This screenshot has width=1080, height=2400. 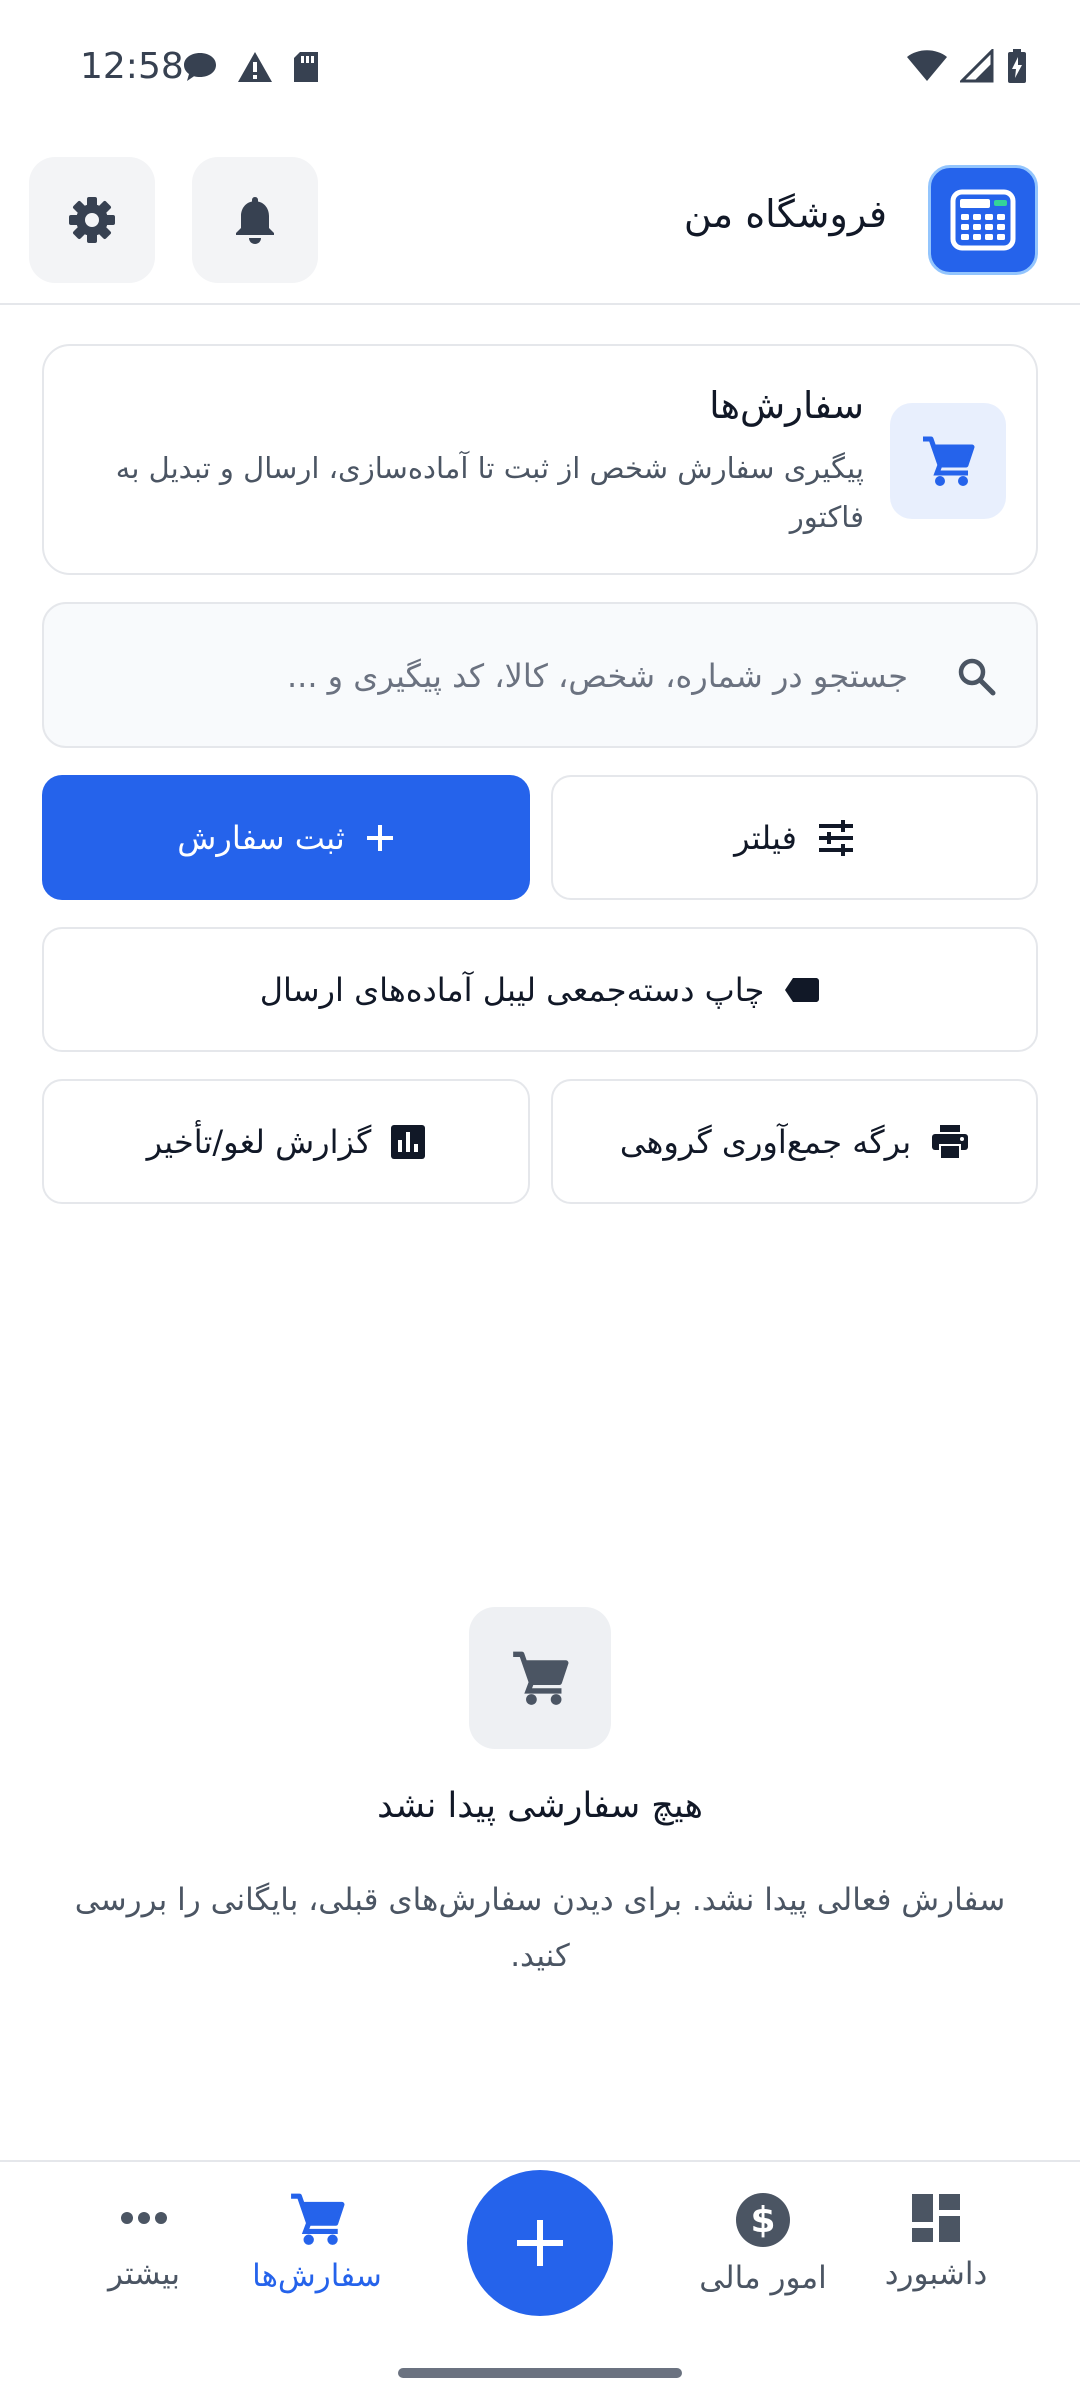 I want to click on store-title: فروشگاه من, so click(x=785, y=214).